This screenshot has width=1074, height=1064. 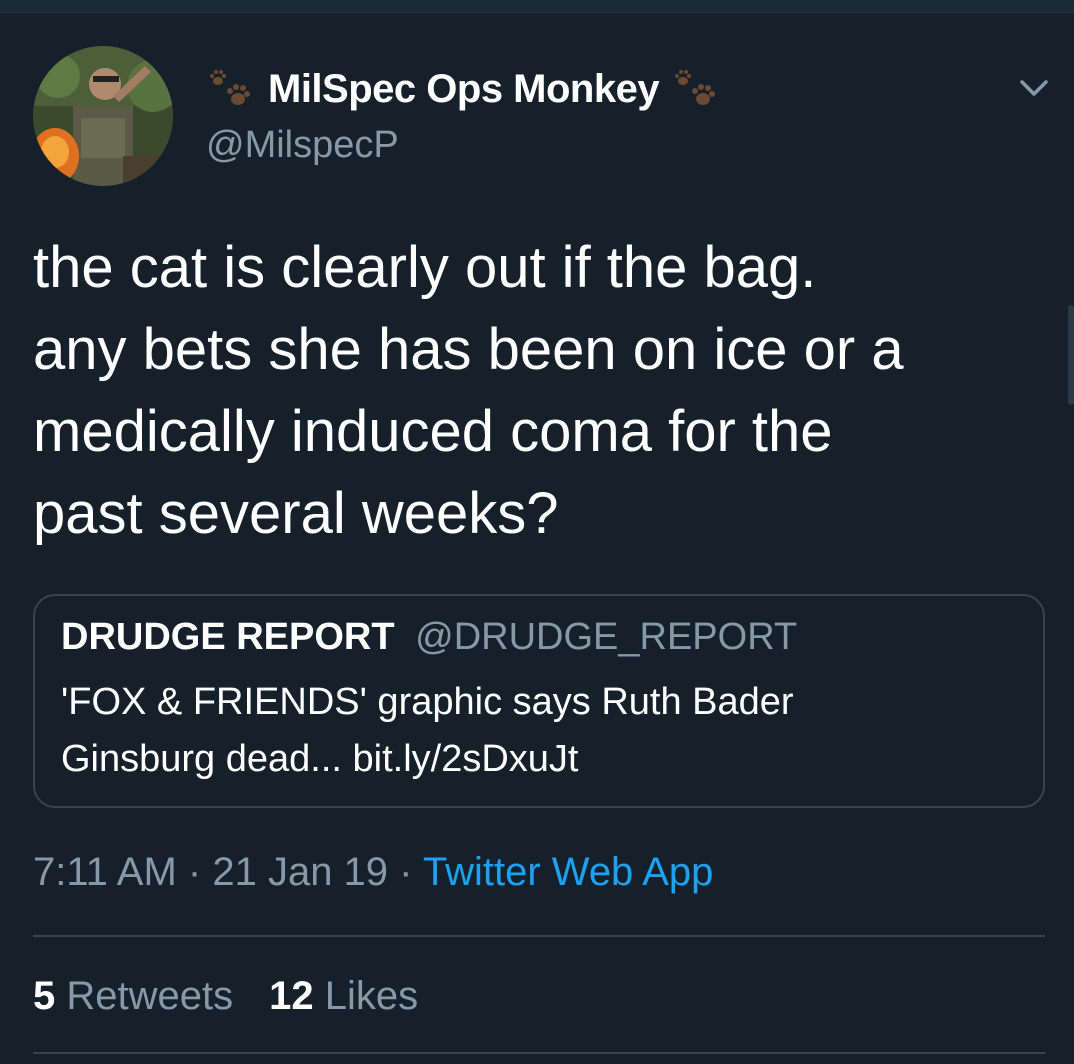 I want to click on avatar, so click(x=103, y=116).